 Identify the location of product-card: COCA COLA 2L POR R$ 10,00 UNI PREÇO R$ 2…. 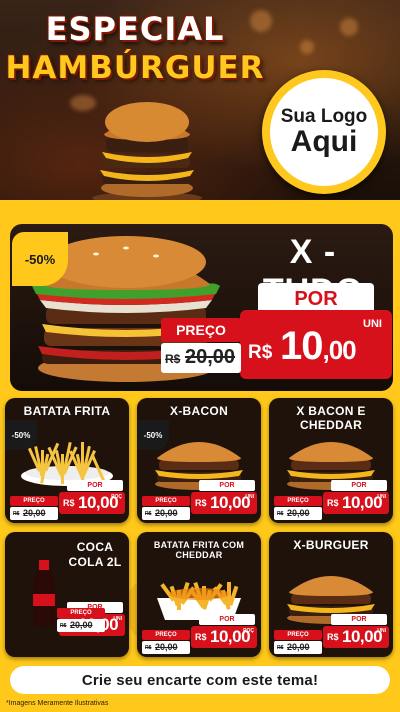
(67, 594).